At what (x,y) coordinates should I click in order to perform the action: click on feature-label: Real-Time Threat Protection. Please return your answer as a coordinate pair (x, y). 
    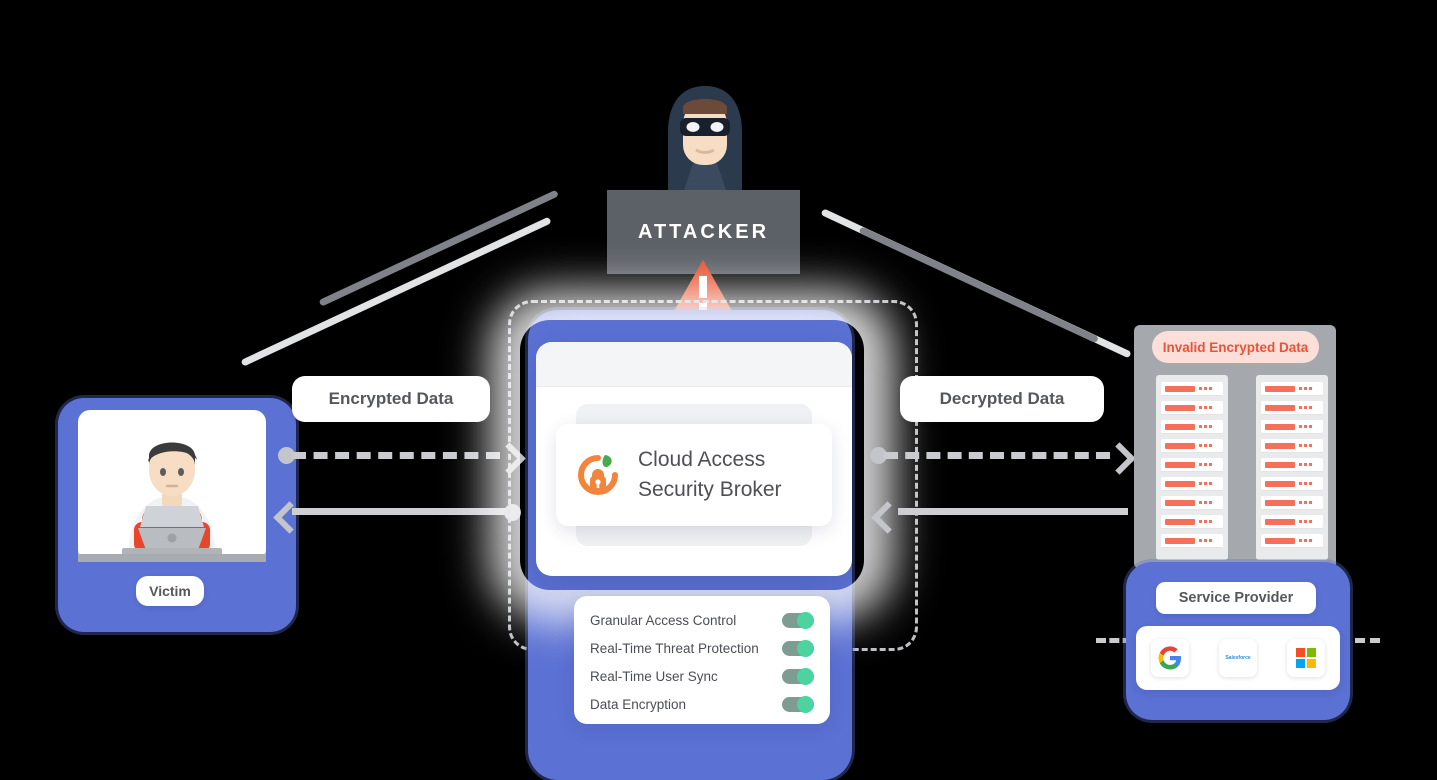
    Looking at the image, I should click on (674, 648).